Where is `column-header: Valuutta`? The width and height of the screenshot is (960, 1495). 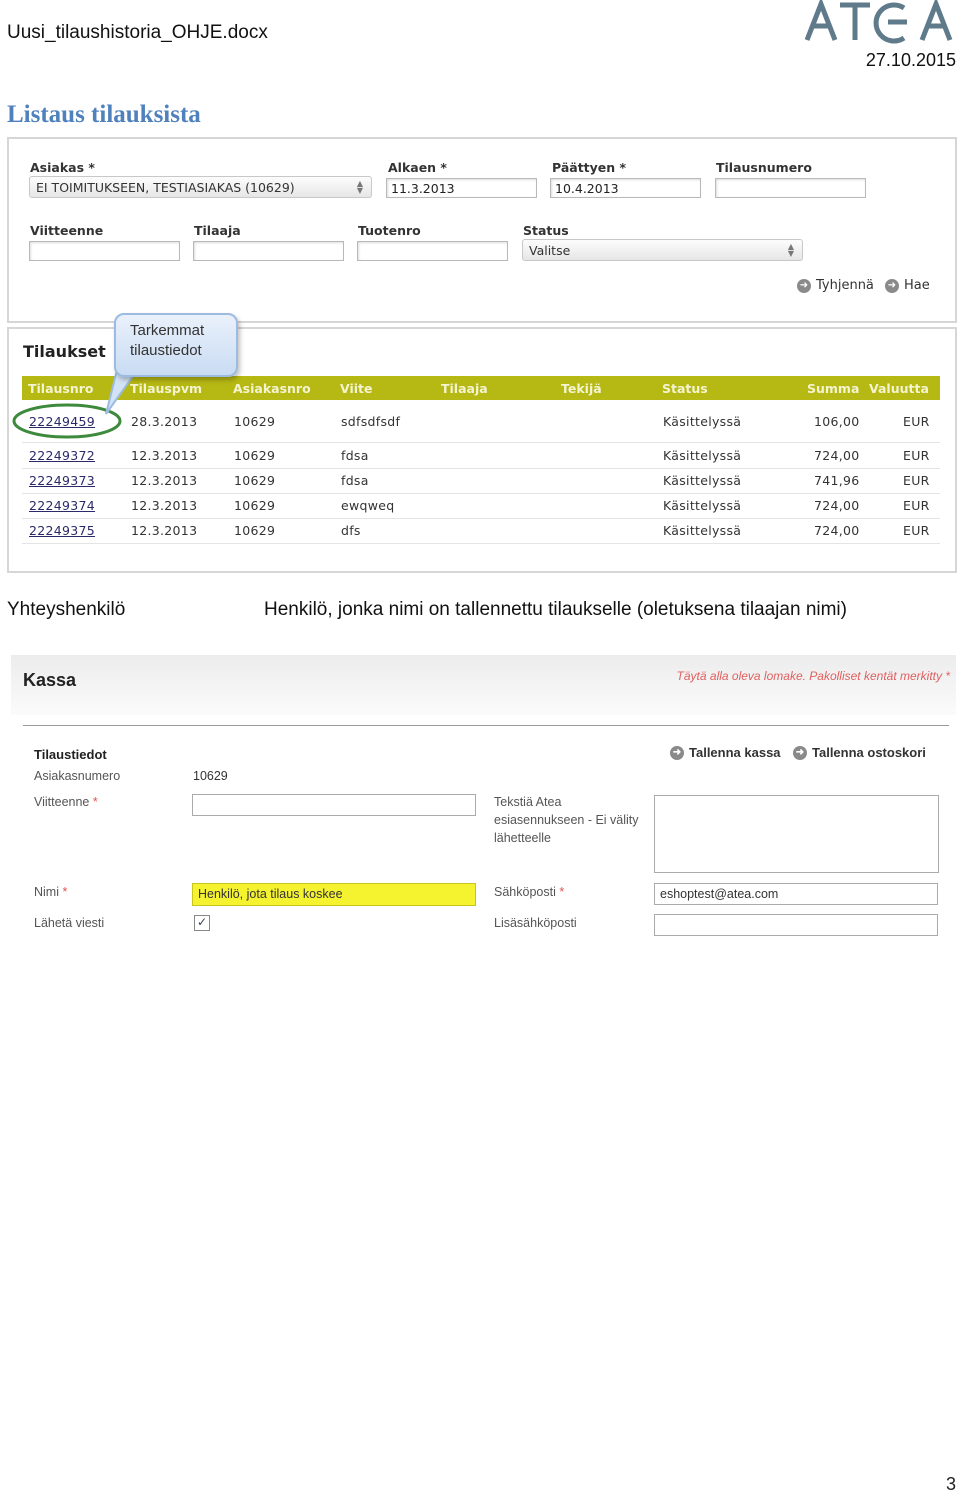
column-header: Valuutta is located at coordinates (899, 388).